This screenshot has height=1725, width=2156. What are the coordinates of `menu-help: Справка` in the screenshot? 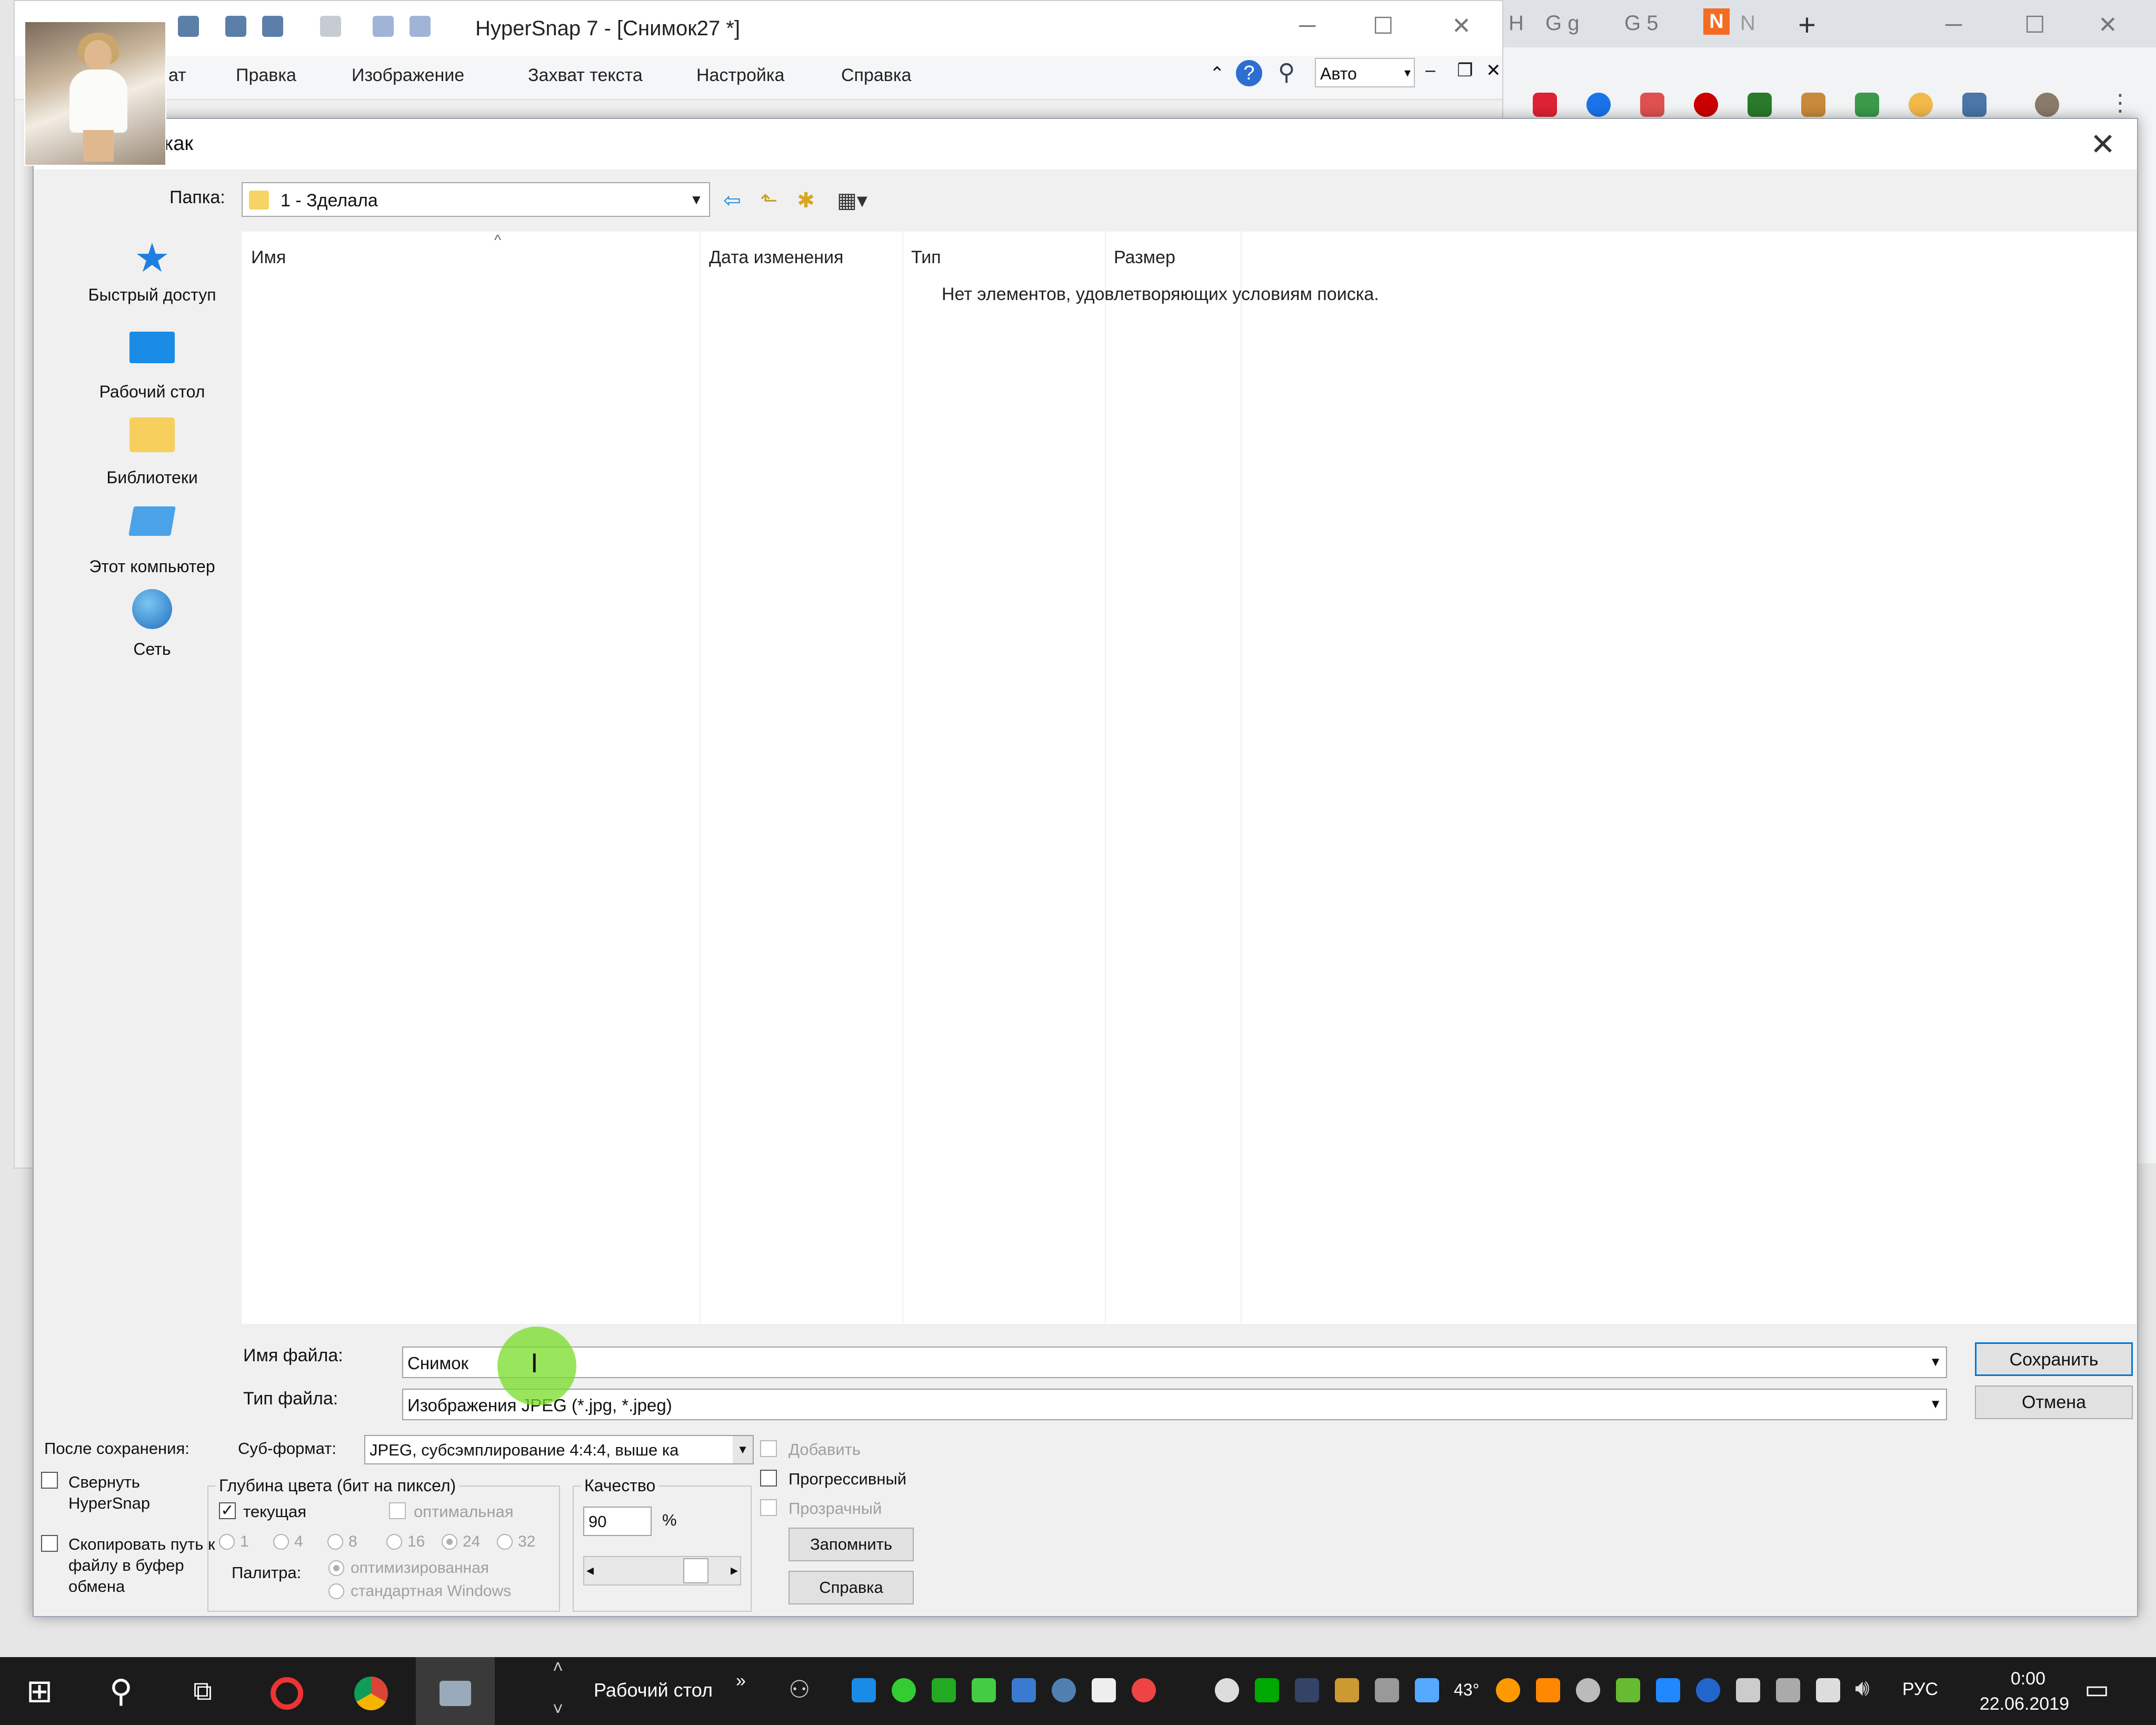 It's located at (876, 75).